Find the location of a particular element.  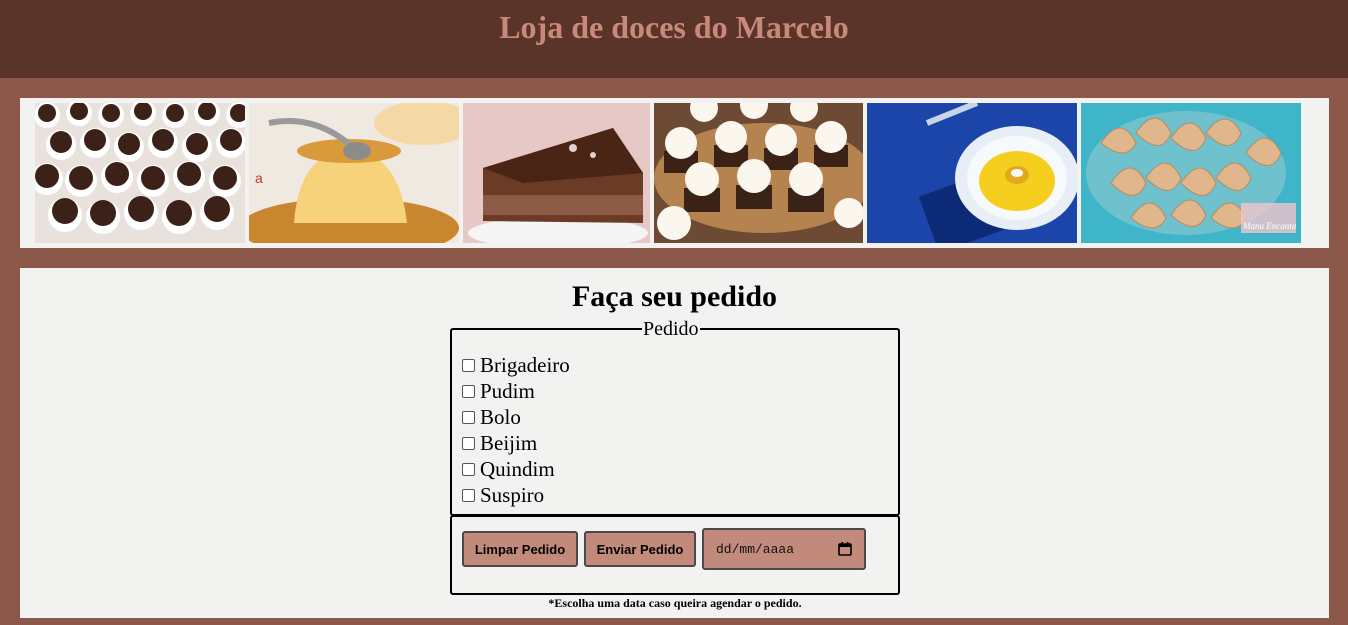

option-label: Quindim is located at coordinates (517, 468).